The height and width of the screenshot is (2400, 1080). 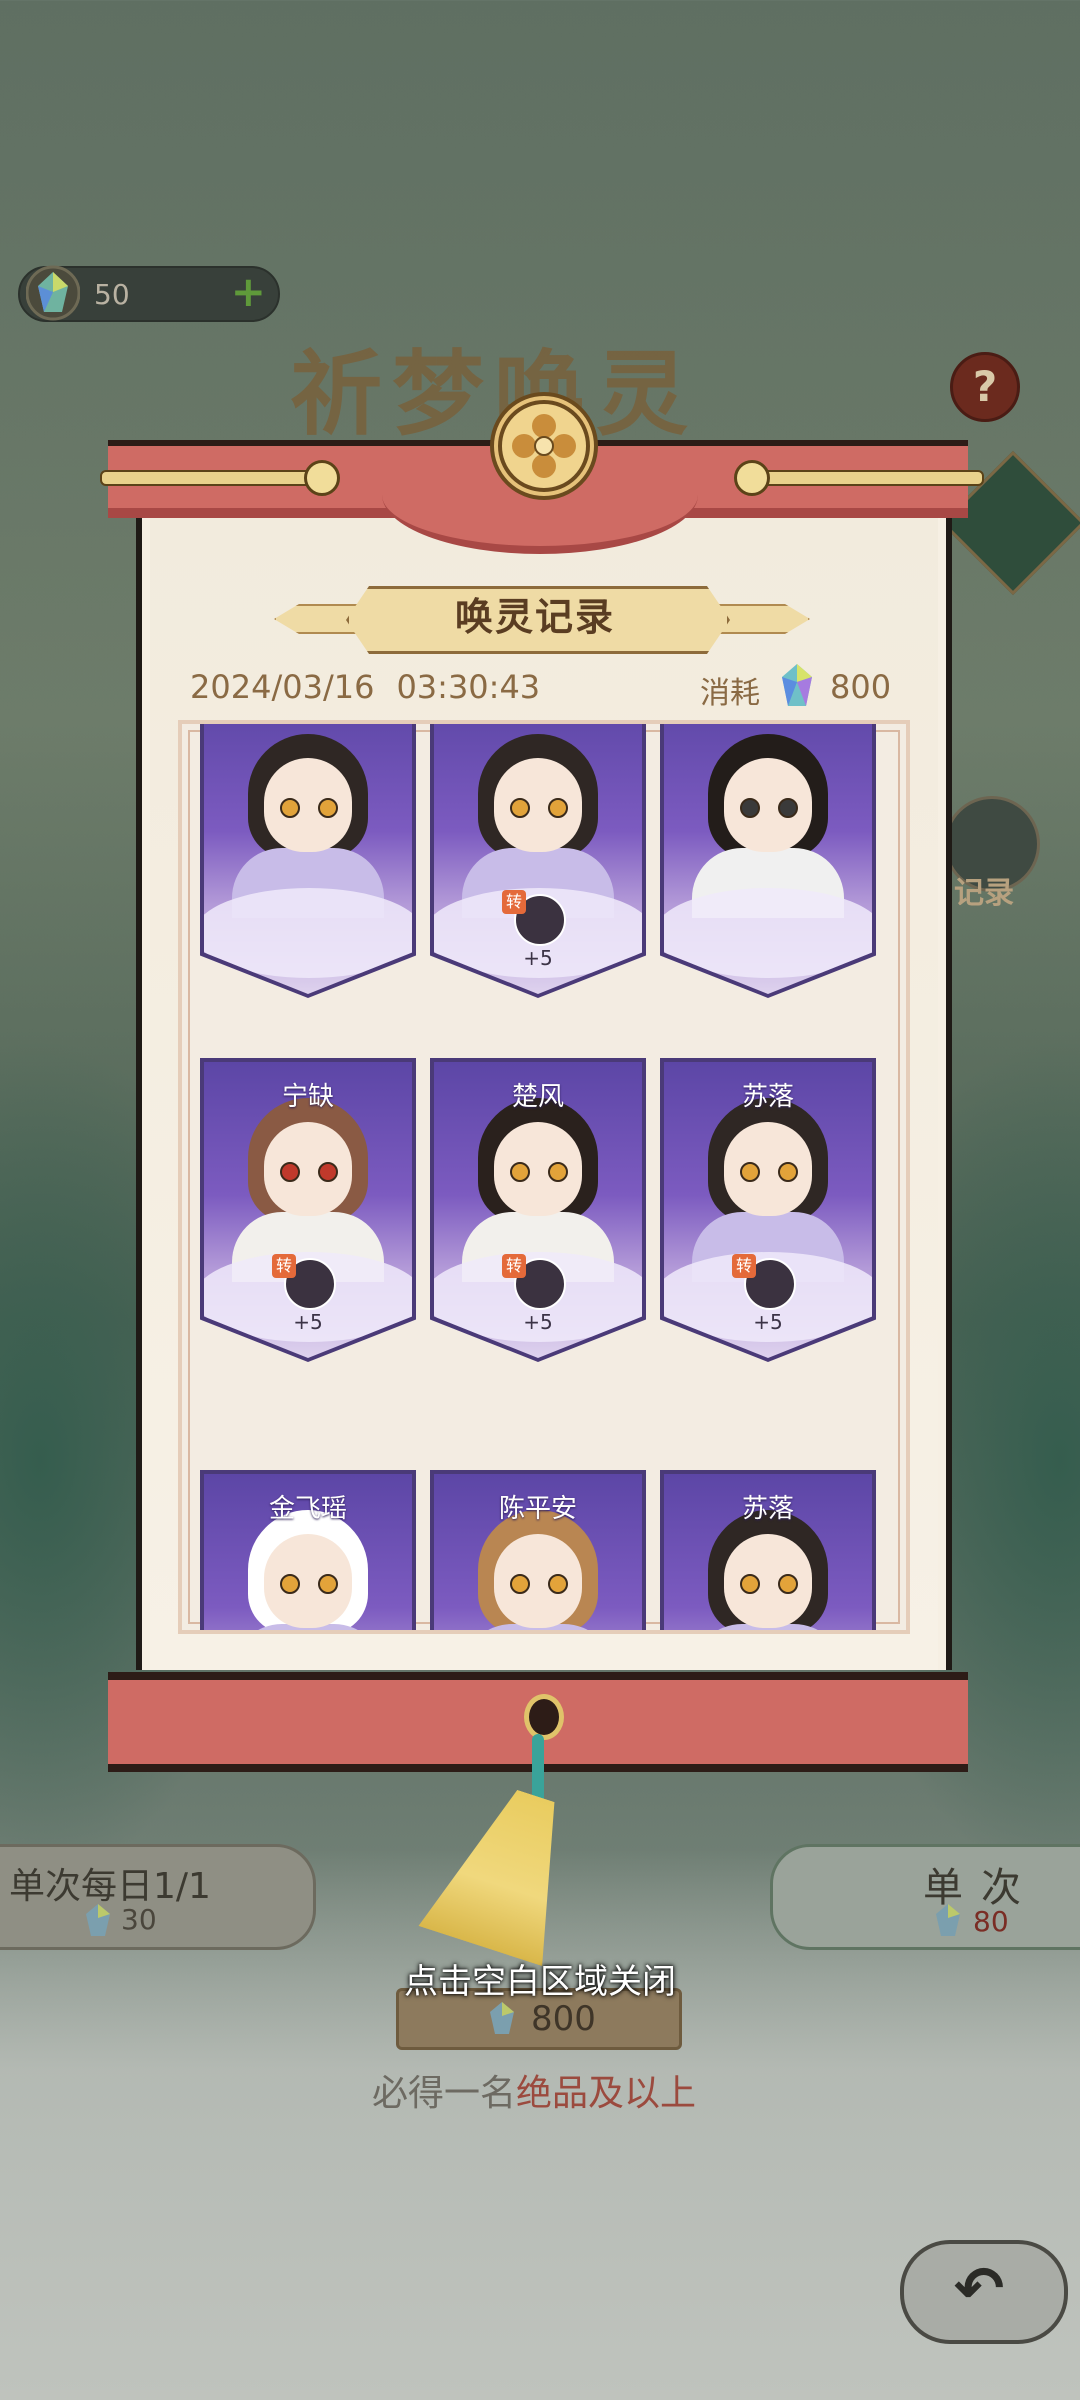 I want to click on cost-label: 消耗, so click(x=730, y=693).